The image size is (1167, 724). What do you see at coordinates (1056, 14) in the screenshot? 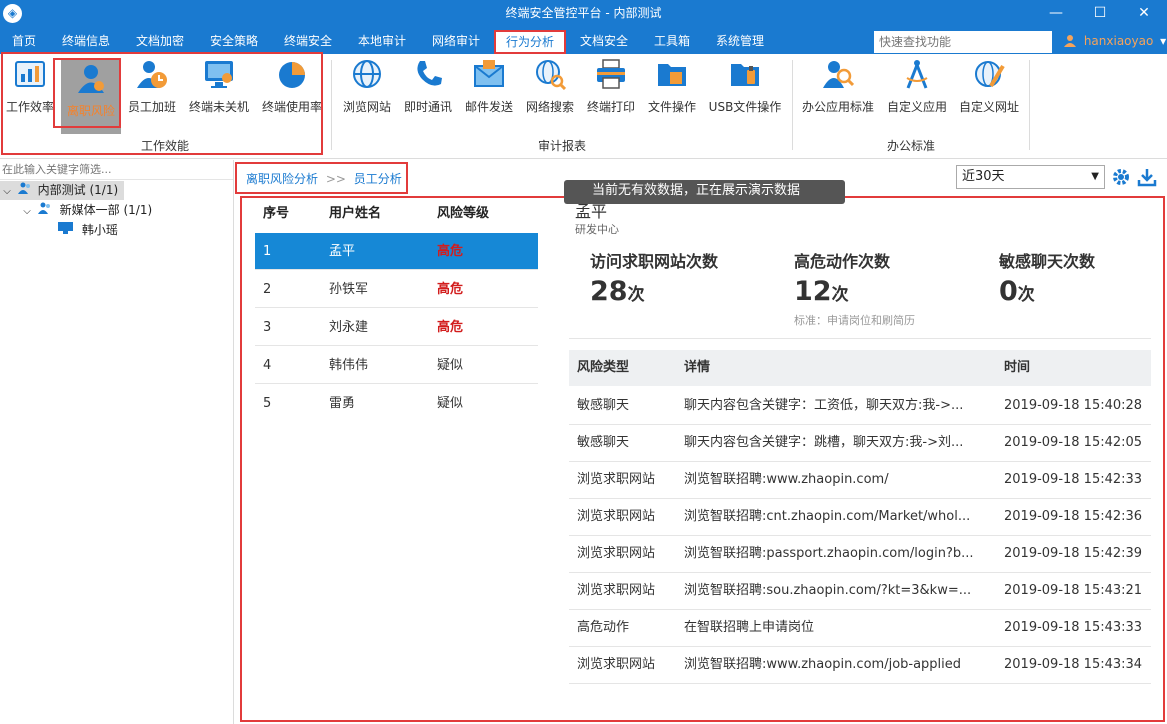
I see `minimize-button: —` at bounding box center [1056, 14].